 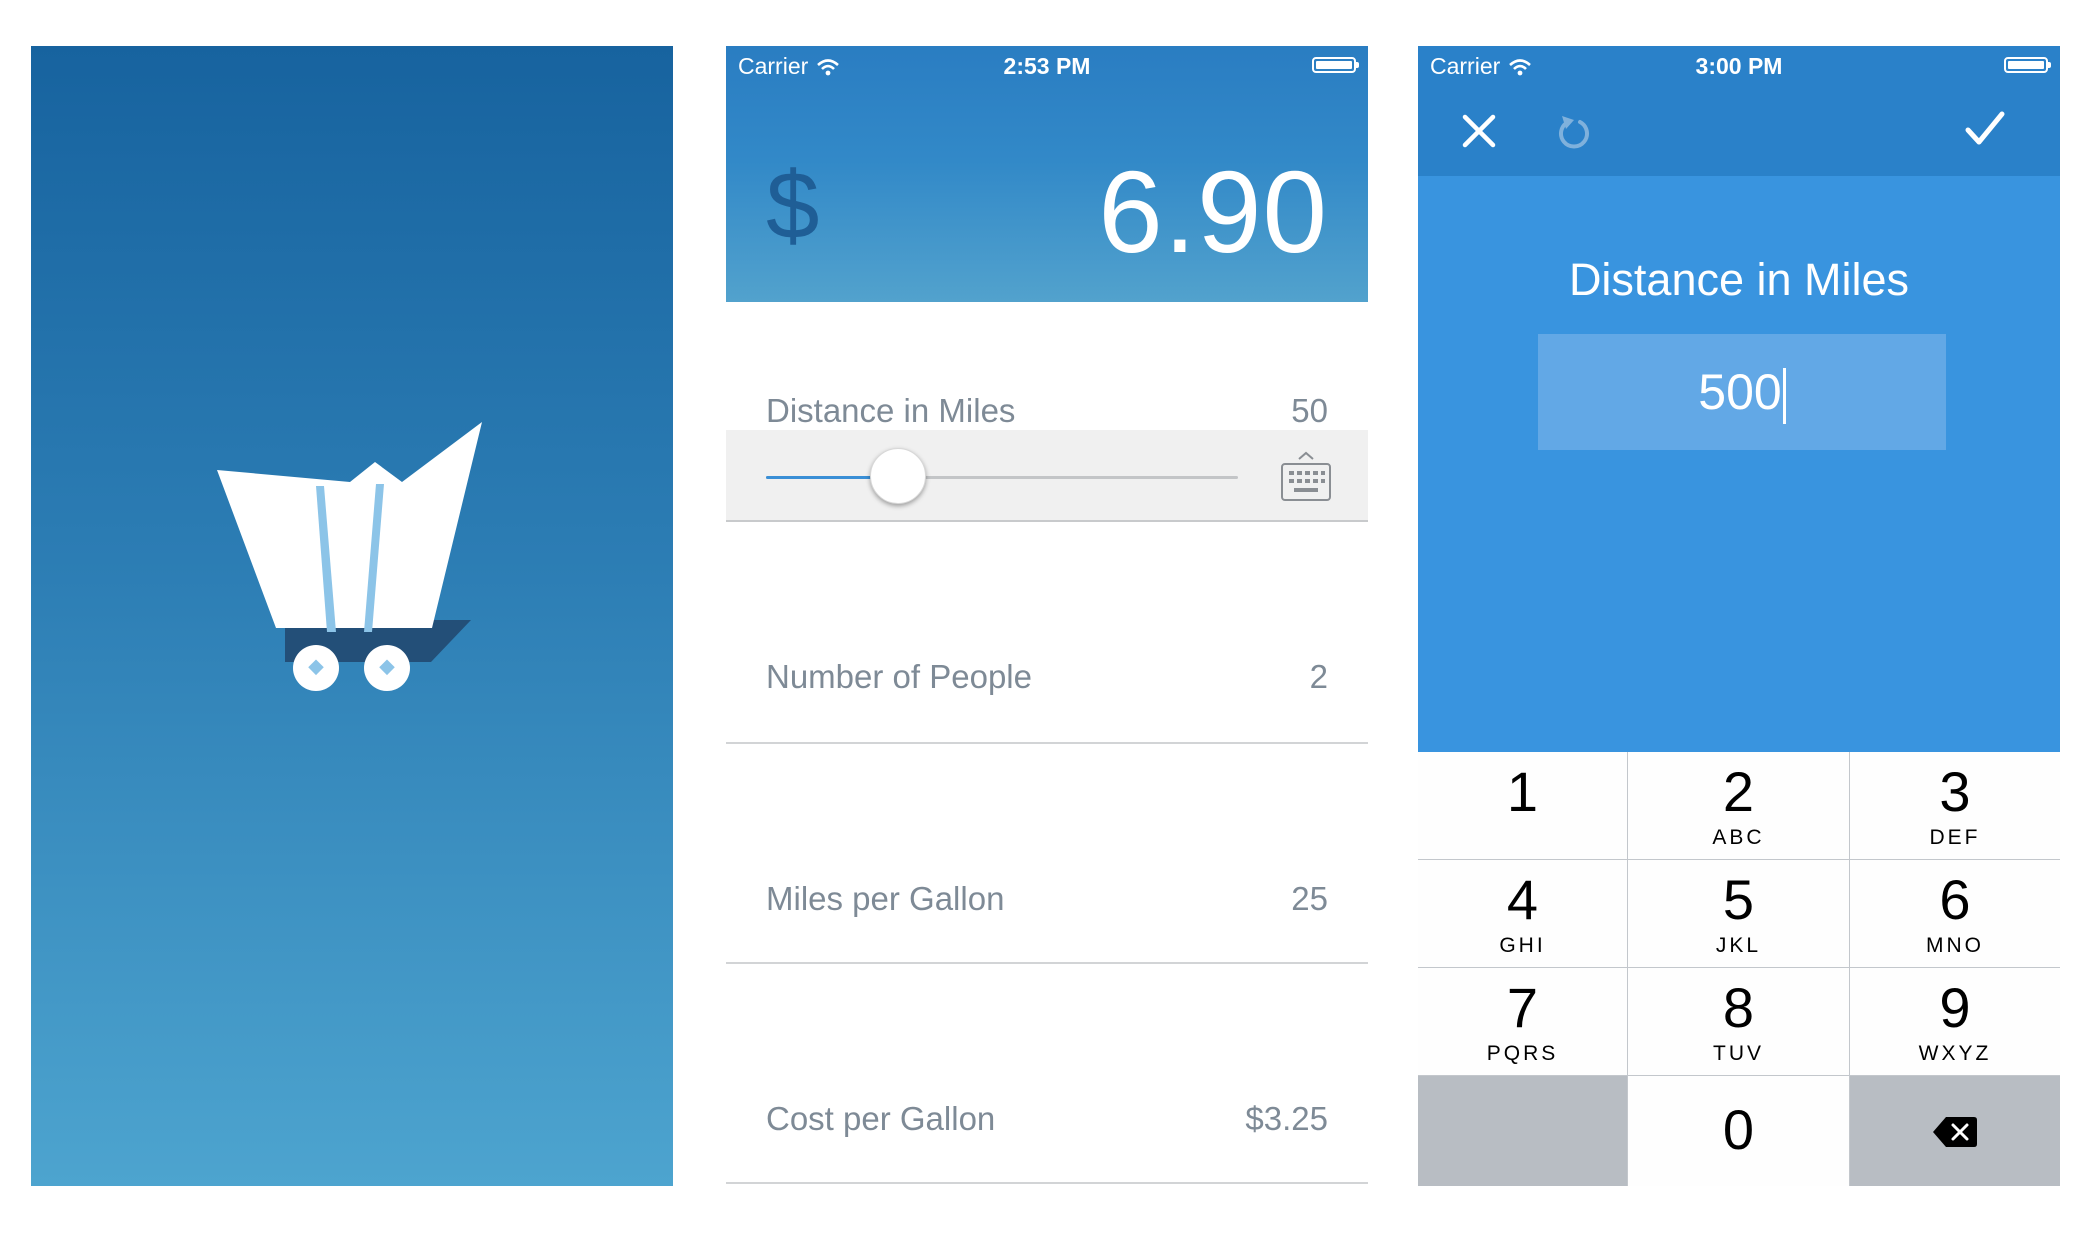 I want to click on slider-thumb, so click(x=898, y=476).